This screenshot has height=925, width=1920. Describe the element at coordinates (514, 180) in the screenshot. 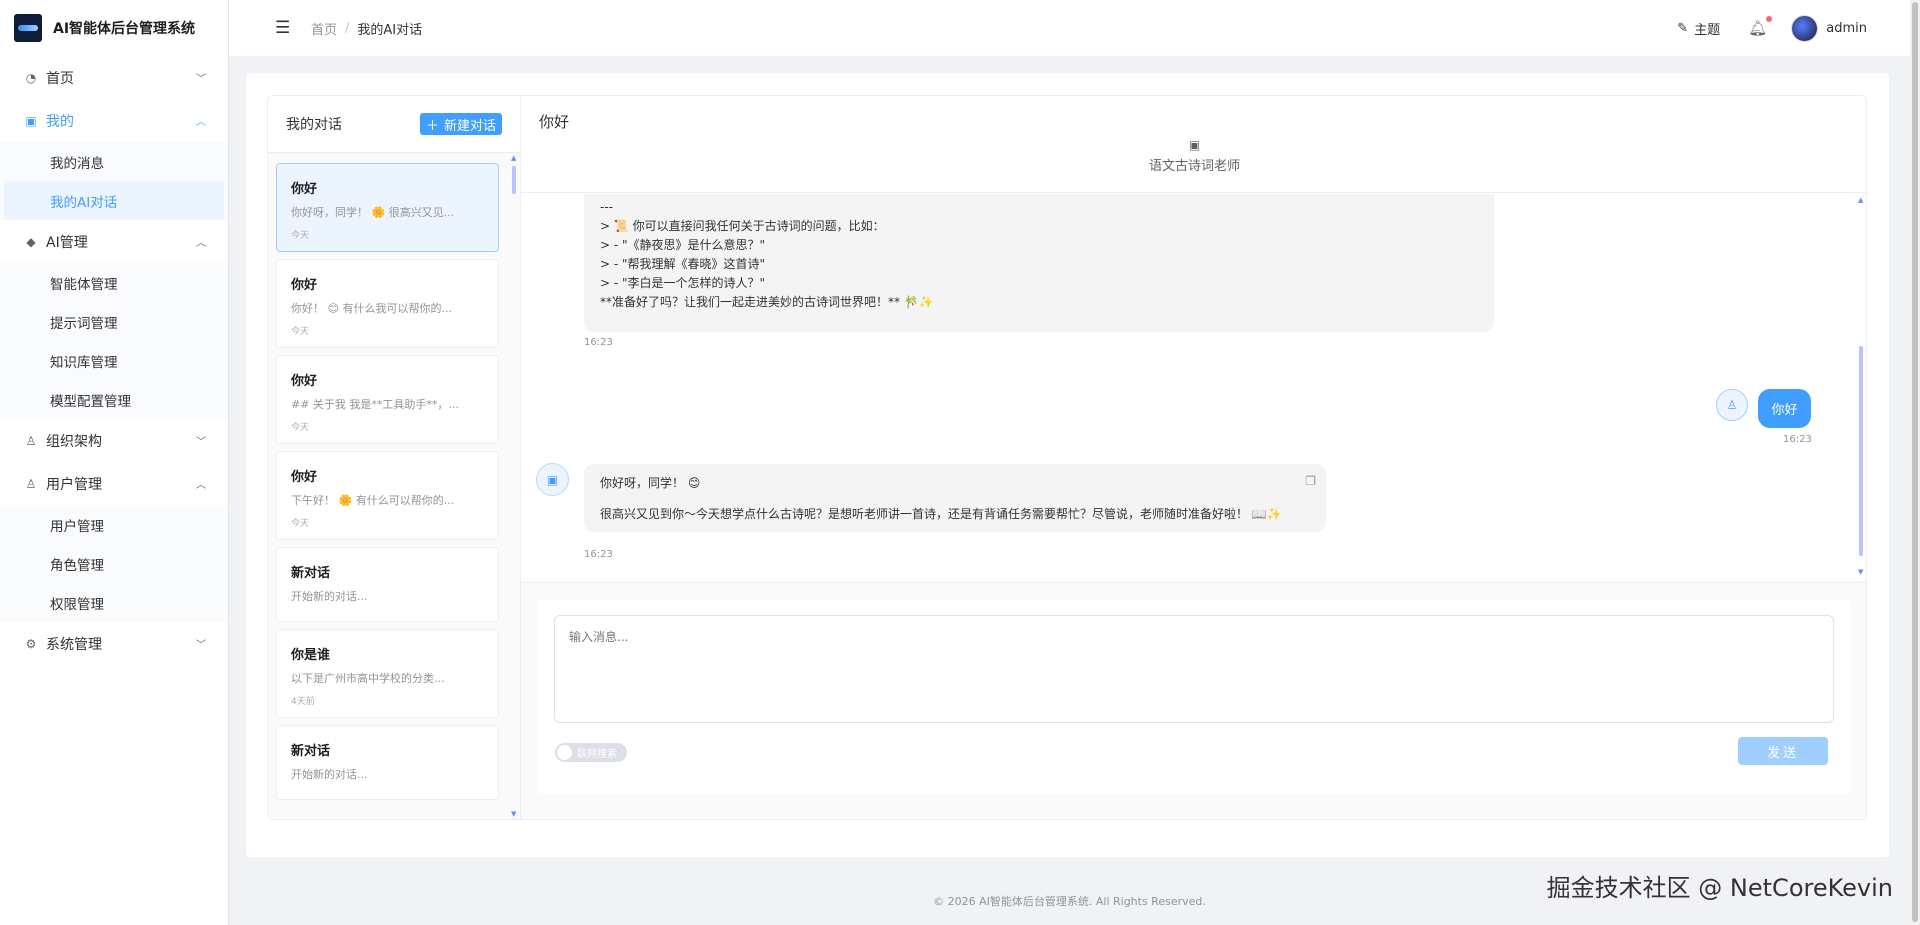

I see `conversation-scrollbar-thumb` at that location.